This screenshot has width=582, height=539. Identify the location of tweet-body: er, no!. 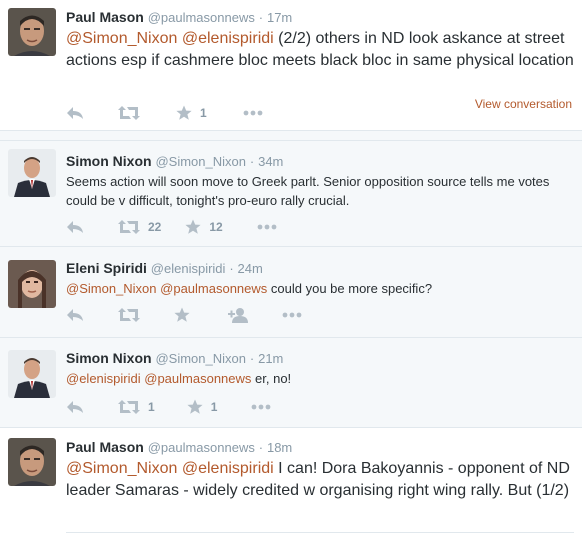
(271, 378).